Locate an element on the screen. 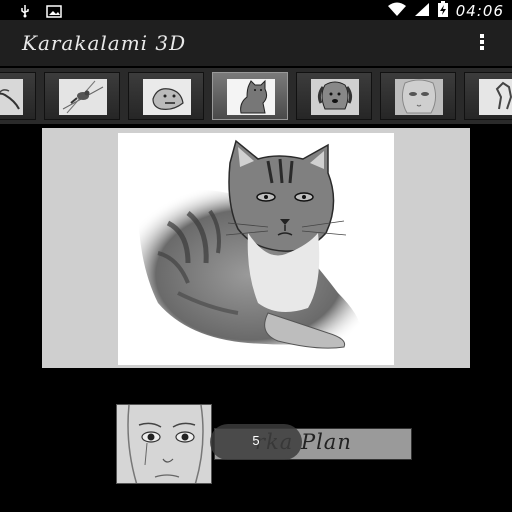 The width and height of the screenshot is (512, 512). action-bar: Karakalami 3D is located at coordinates (256, 43).